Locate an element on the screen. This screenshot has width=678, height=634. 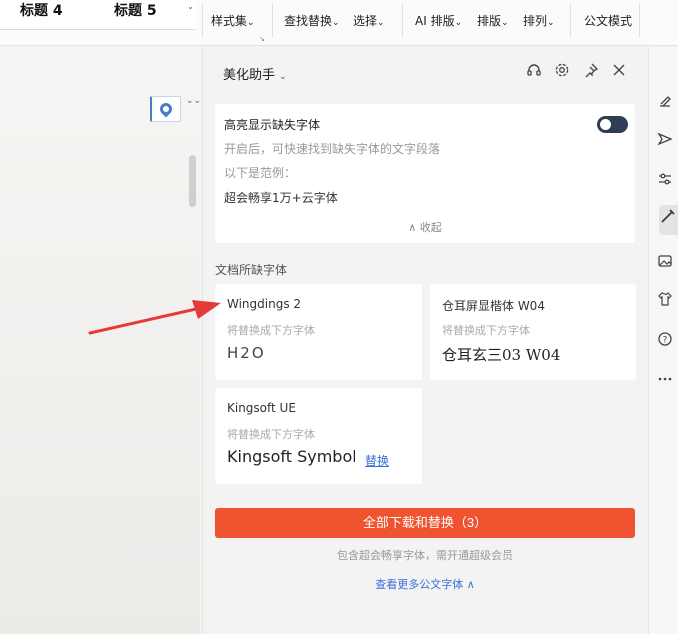
map-pin-icon is located at coordinates (166, 109).